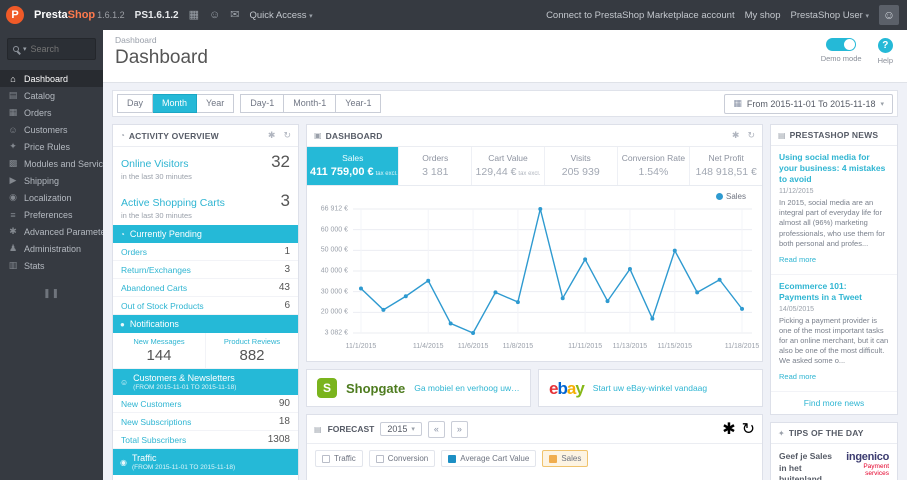 The width and height of the screenshot is (907, 480). Describe the element at coordinates (489, 458) in the screenshot. I see `legend-average-cart-value: Average Cart Value` at that location.